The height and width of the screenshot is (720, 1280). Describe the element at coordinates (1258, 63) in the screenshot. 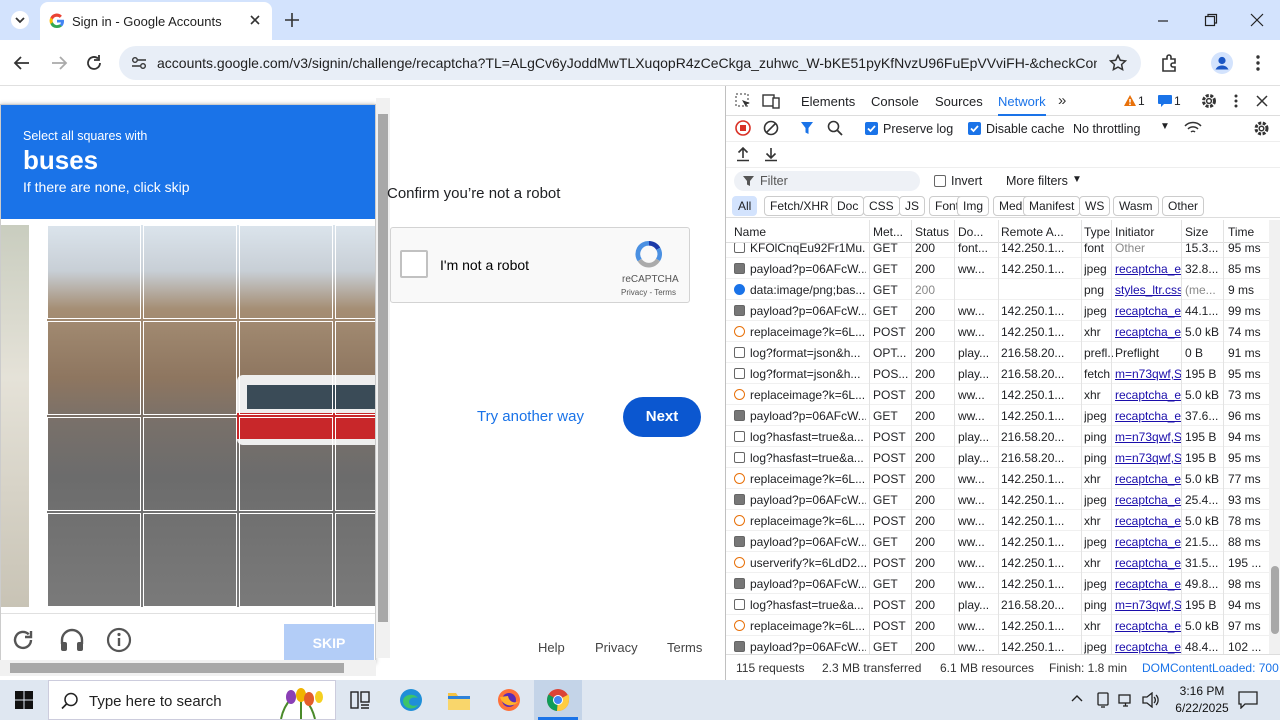

I see `menu-kebab-icon` at that location.